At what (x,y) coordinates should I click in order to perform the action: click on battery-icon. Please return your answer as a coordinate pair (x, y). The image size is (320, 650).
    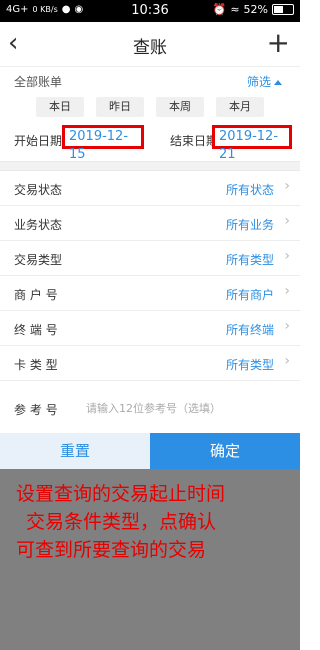
    Looking at the image, I should click on (283, 9).